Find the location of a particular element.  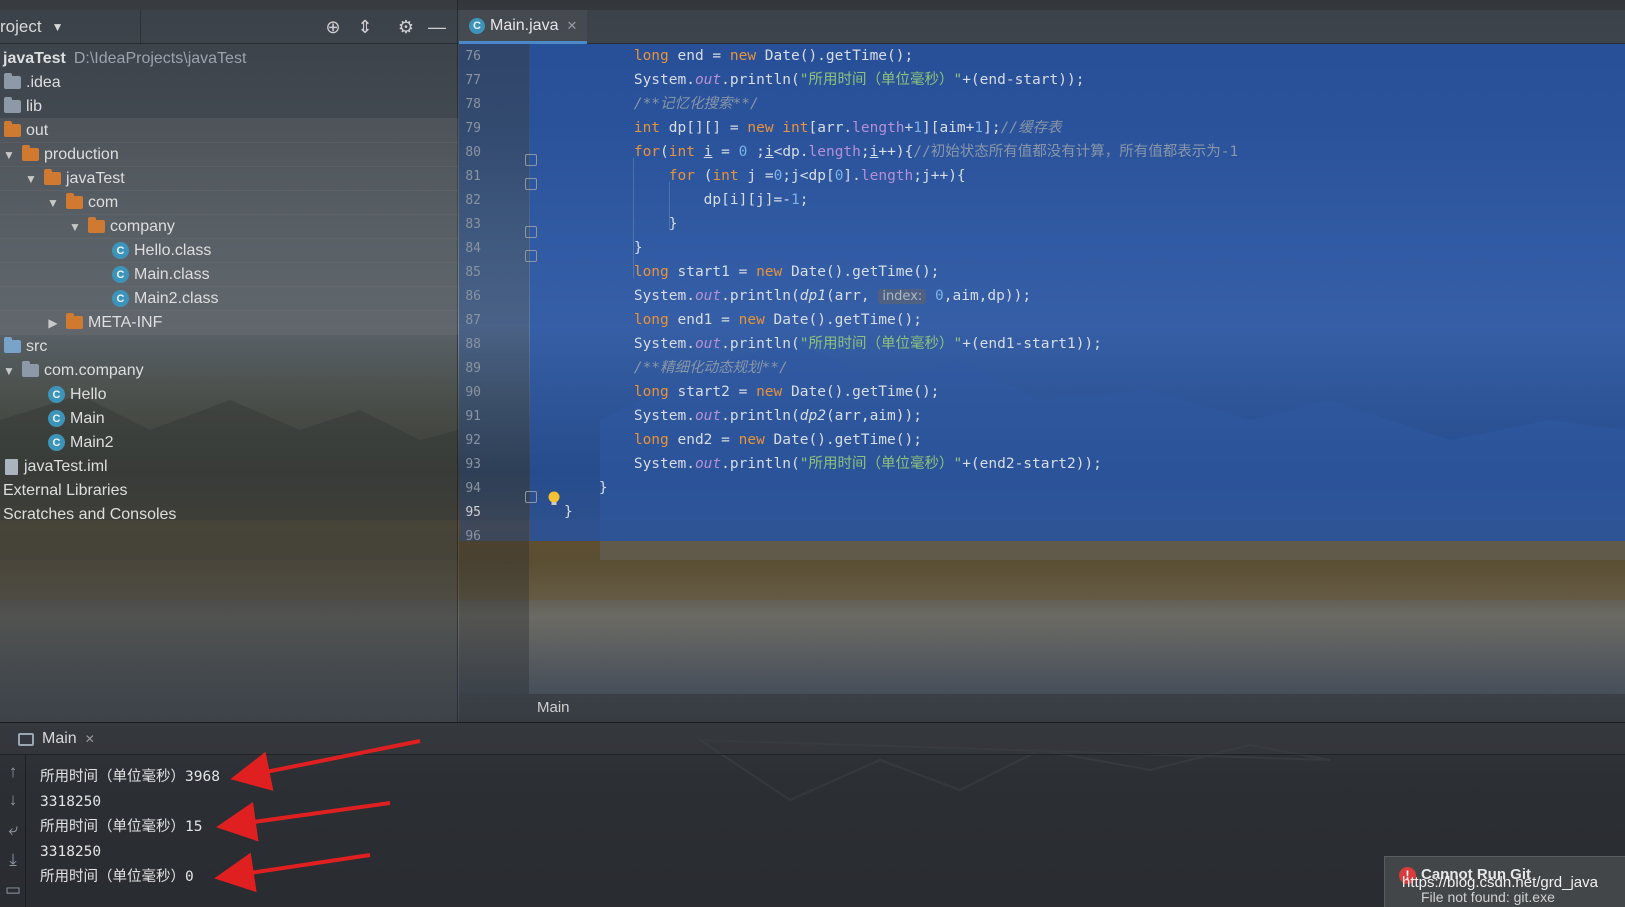

tree-item-external-libraries: External Libraries is located at coordinates (229, 490).